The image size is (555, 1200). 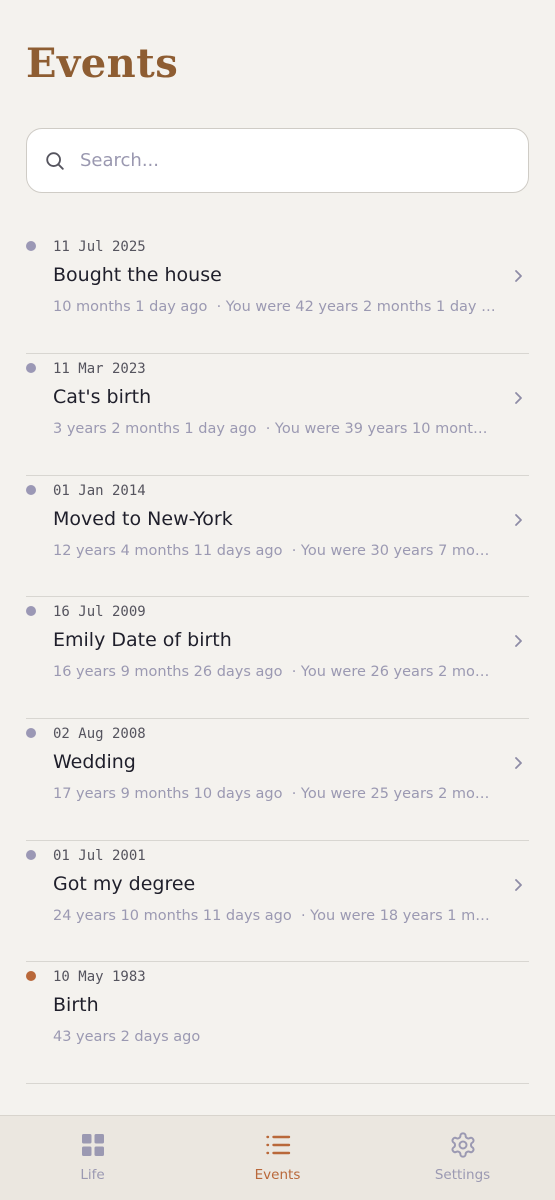 I want to click on nav-tab-events: Events, so click(x=277, y=1158).